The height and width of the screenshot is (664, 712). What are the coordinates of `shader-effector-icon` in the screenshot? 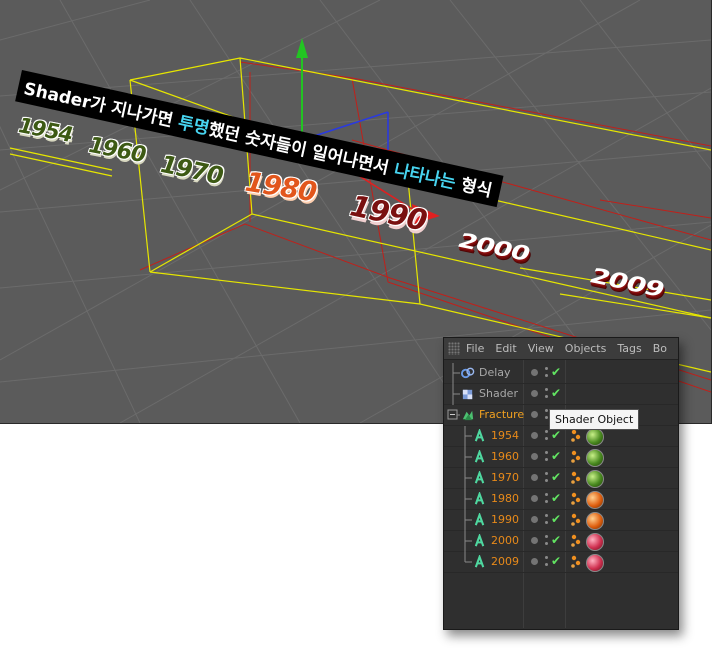 It's located at (467, 394).